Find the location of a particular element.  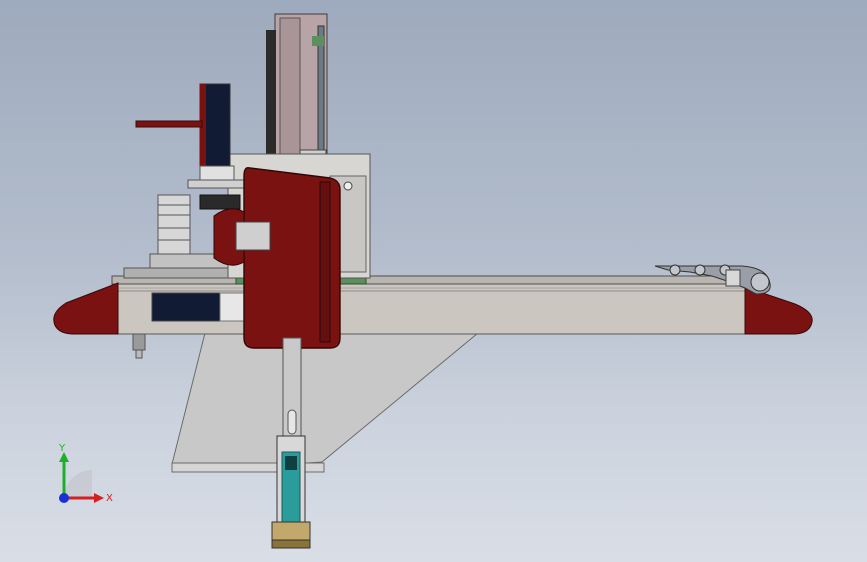

carriage-bracket is located at coordinates (253, 236).